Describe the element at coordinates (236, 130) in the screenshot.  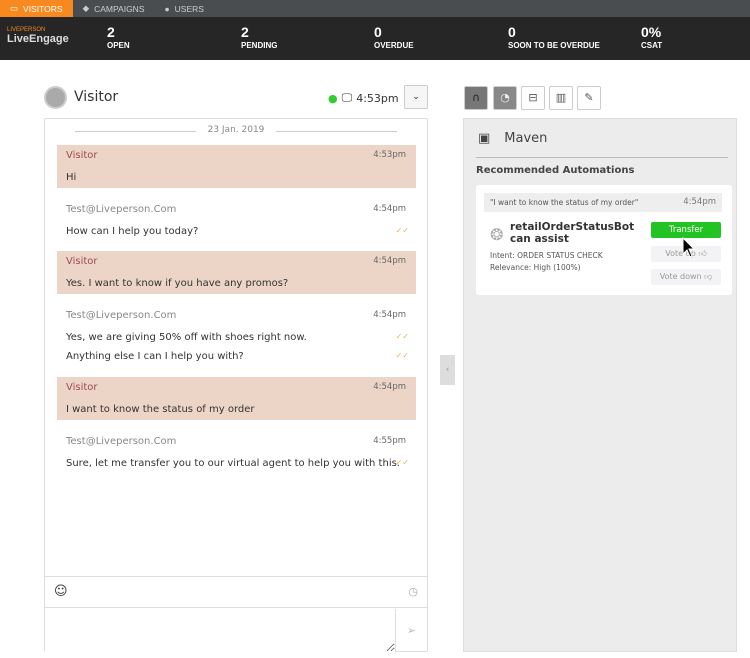
I see `date-divider: 23 Jan. 2019` at that location.